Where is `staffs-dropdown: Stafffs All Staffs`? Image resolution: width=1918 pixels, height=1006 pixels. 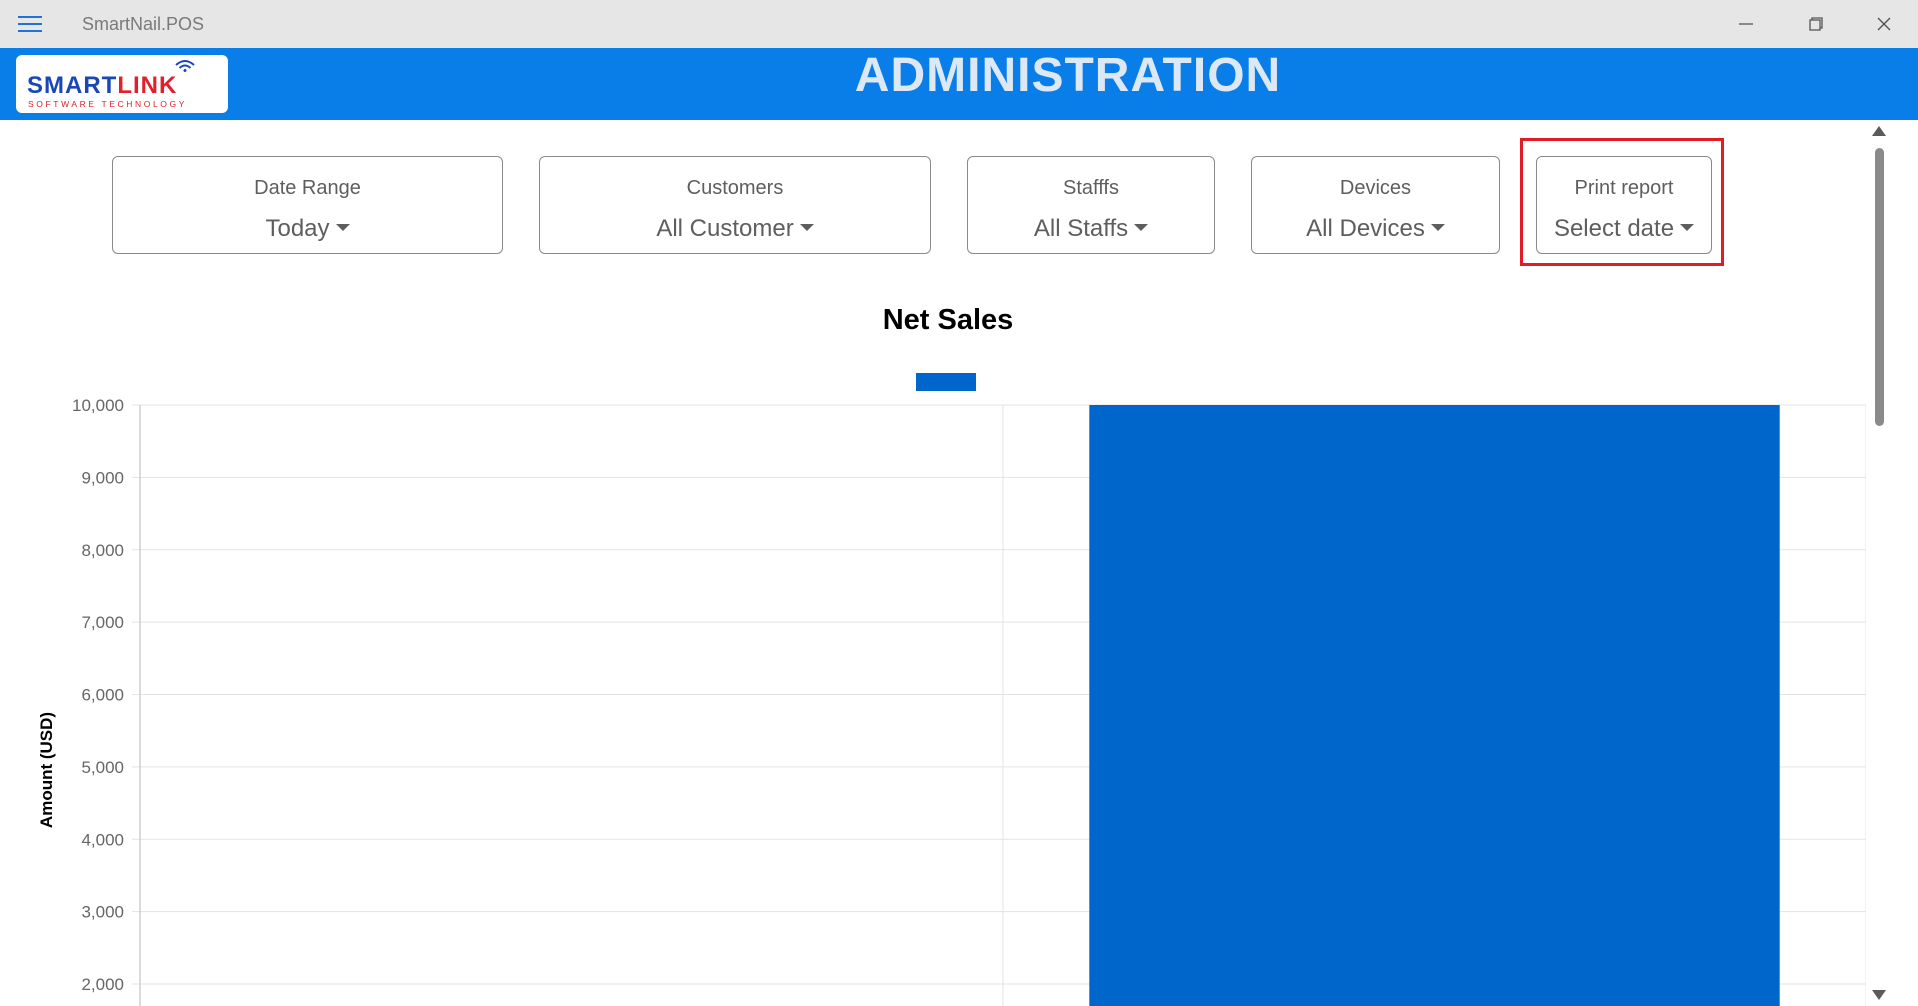
staffs-dropdown: Stafffs All Staffs is located at coordinates (1091, 205).